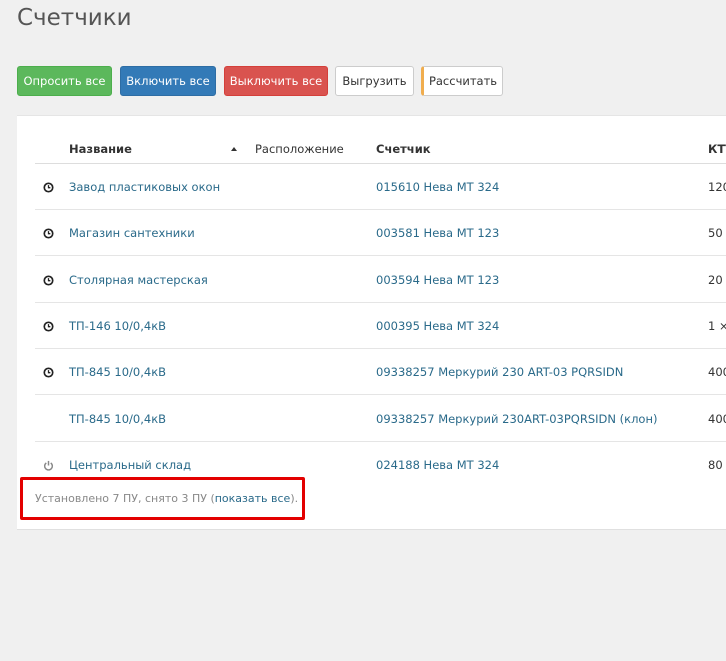 The width and height of the screenshot is (726, 661). Describe the element at coordinates (144, 187) in the screenshot. I see `row-name-link: Завод пластиковых окон` at that location.